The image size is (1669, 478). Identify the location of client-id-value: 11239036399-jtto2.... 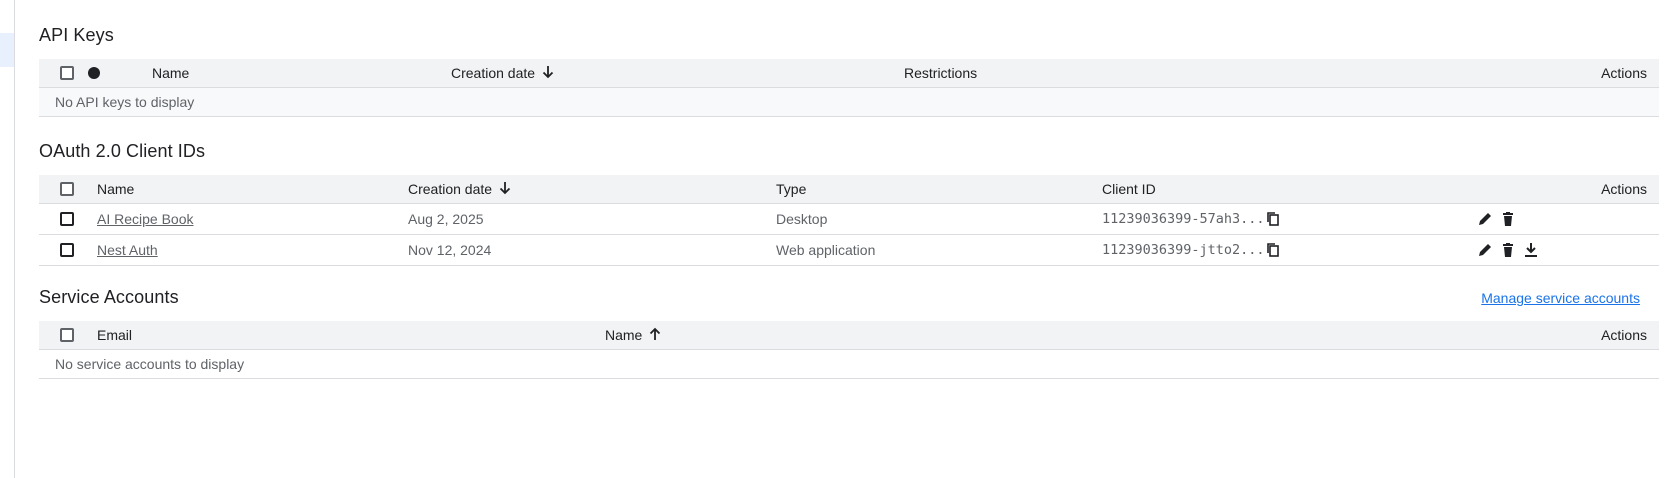
(1183, 250).